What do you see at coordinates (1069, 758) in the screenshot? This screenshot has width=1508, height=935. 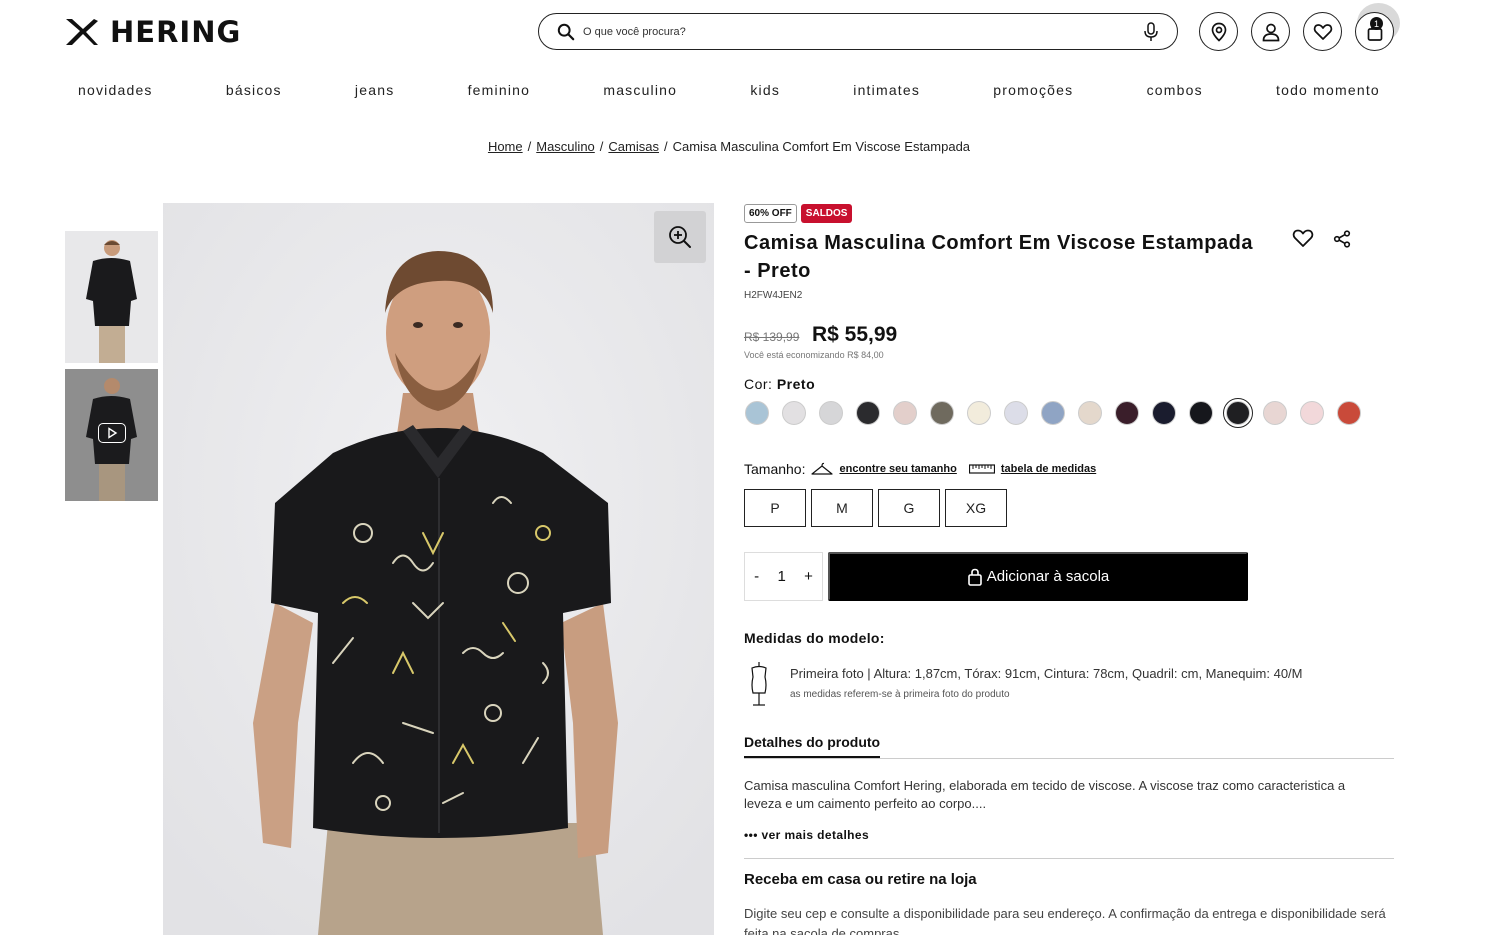 I see `tabs-divider` at bounding box center [1069, 758].